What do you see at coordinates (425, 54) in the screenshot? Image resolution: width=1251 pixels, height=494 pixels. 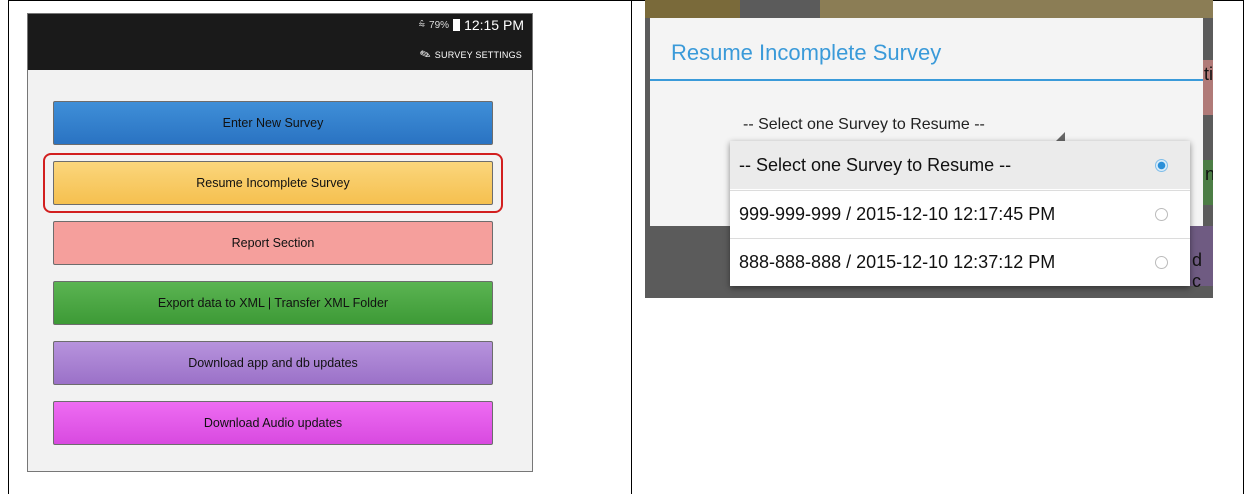 I see `wrench-icon: ✎` at bounding box center [425, 54].